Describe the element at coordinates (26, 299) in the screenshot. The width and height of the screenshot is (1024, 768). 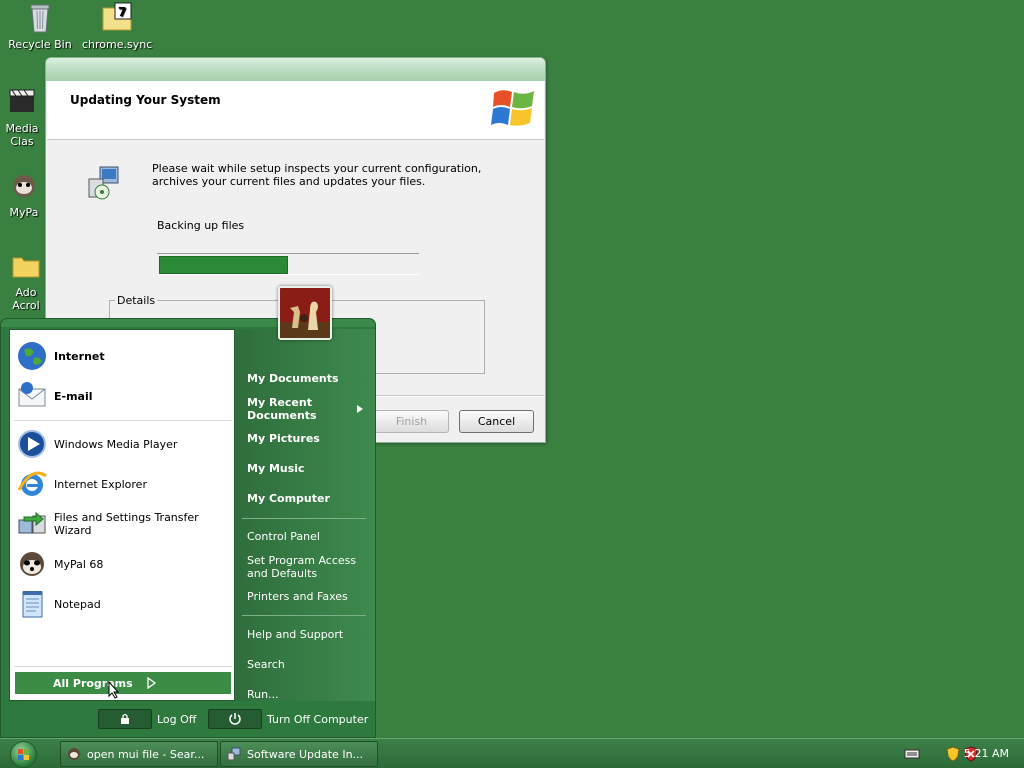
I see `desktop-icon-label: Ado Acrol` at that location.